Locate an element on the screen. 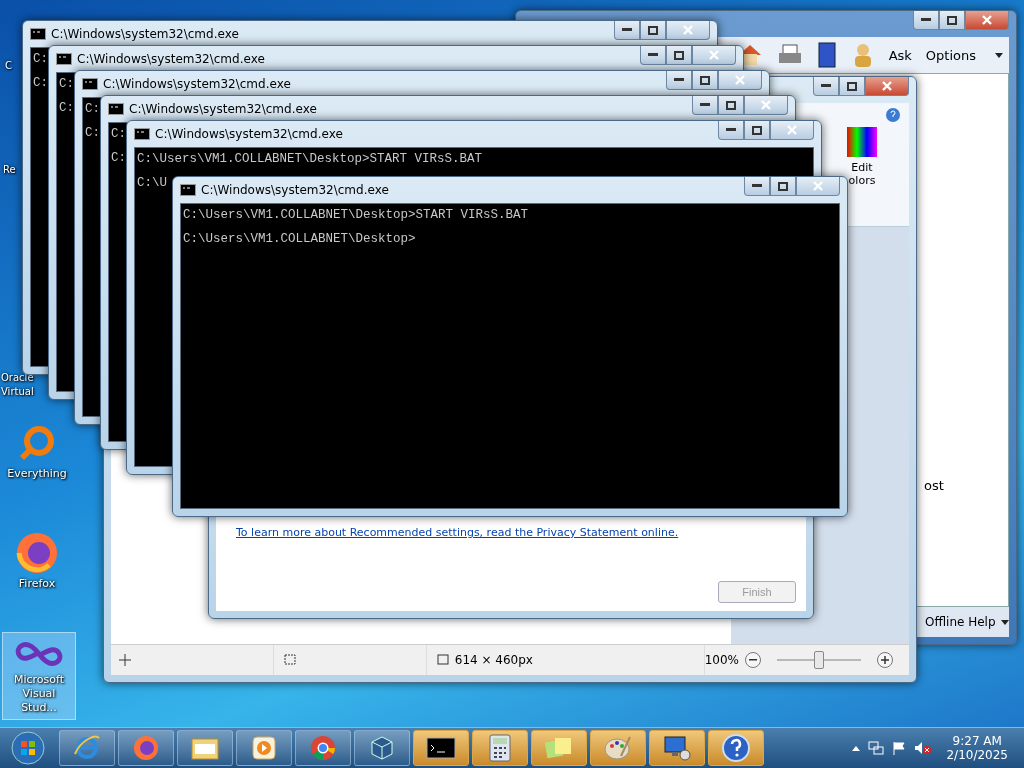 This screenshot has width=1024, height=768. minus-icon is located at coordinates (753, 660).